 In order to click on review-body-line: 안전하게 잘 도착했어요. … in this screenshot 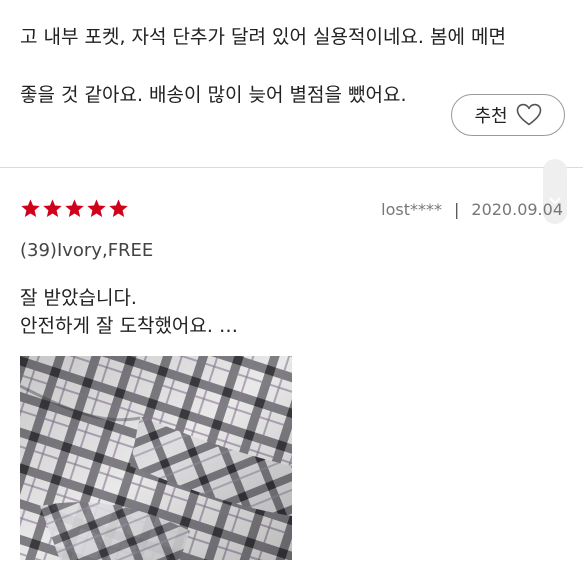, I will do `click(129, 326)`.